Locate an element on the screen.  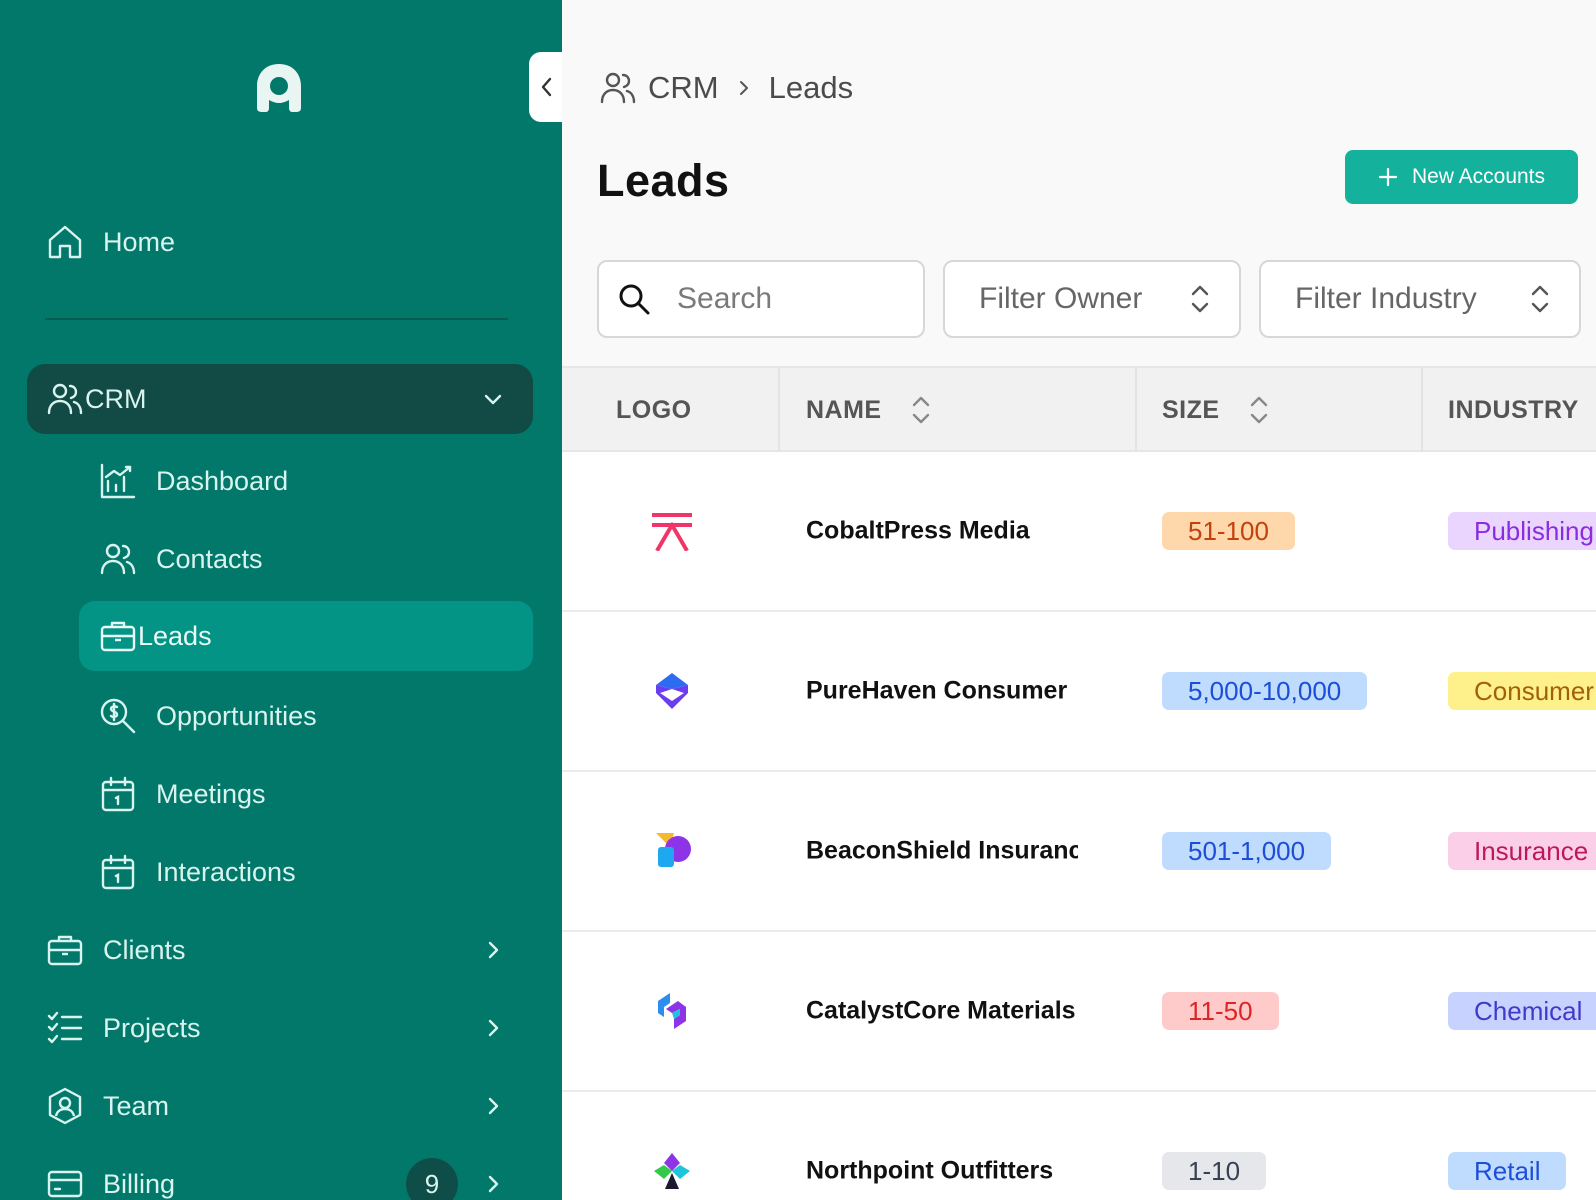
billing-count-badge: 9 is located at coordinates (432, 1179).